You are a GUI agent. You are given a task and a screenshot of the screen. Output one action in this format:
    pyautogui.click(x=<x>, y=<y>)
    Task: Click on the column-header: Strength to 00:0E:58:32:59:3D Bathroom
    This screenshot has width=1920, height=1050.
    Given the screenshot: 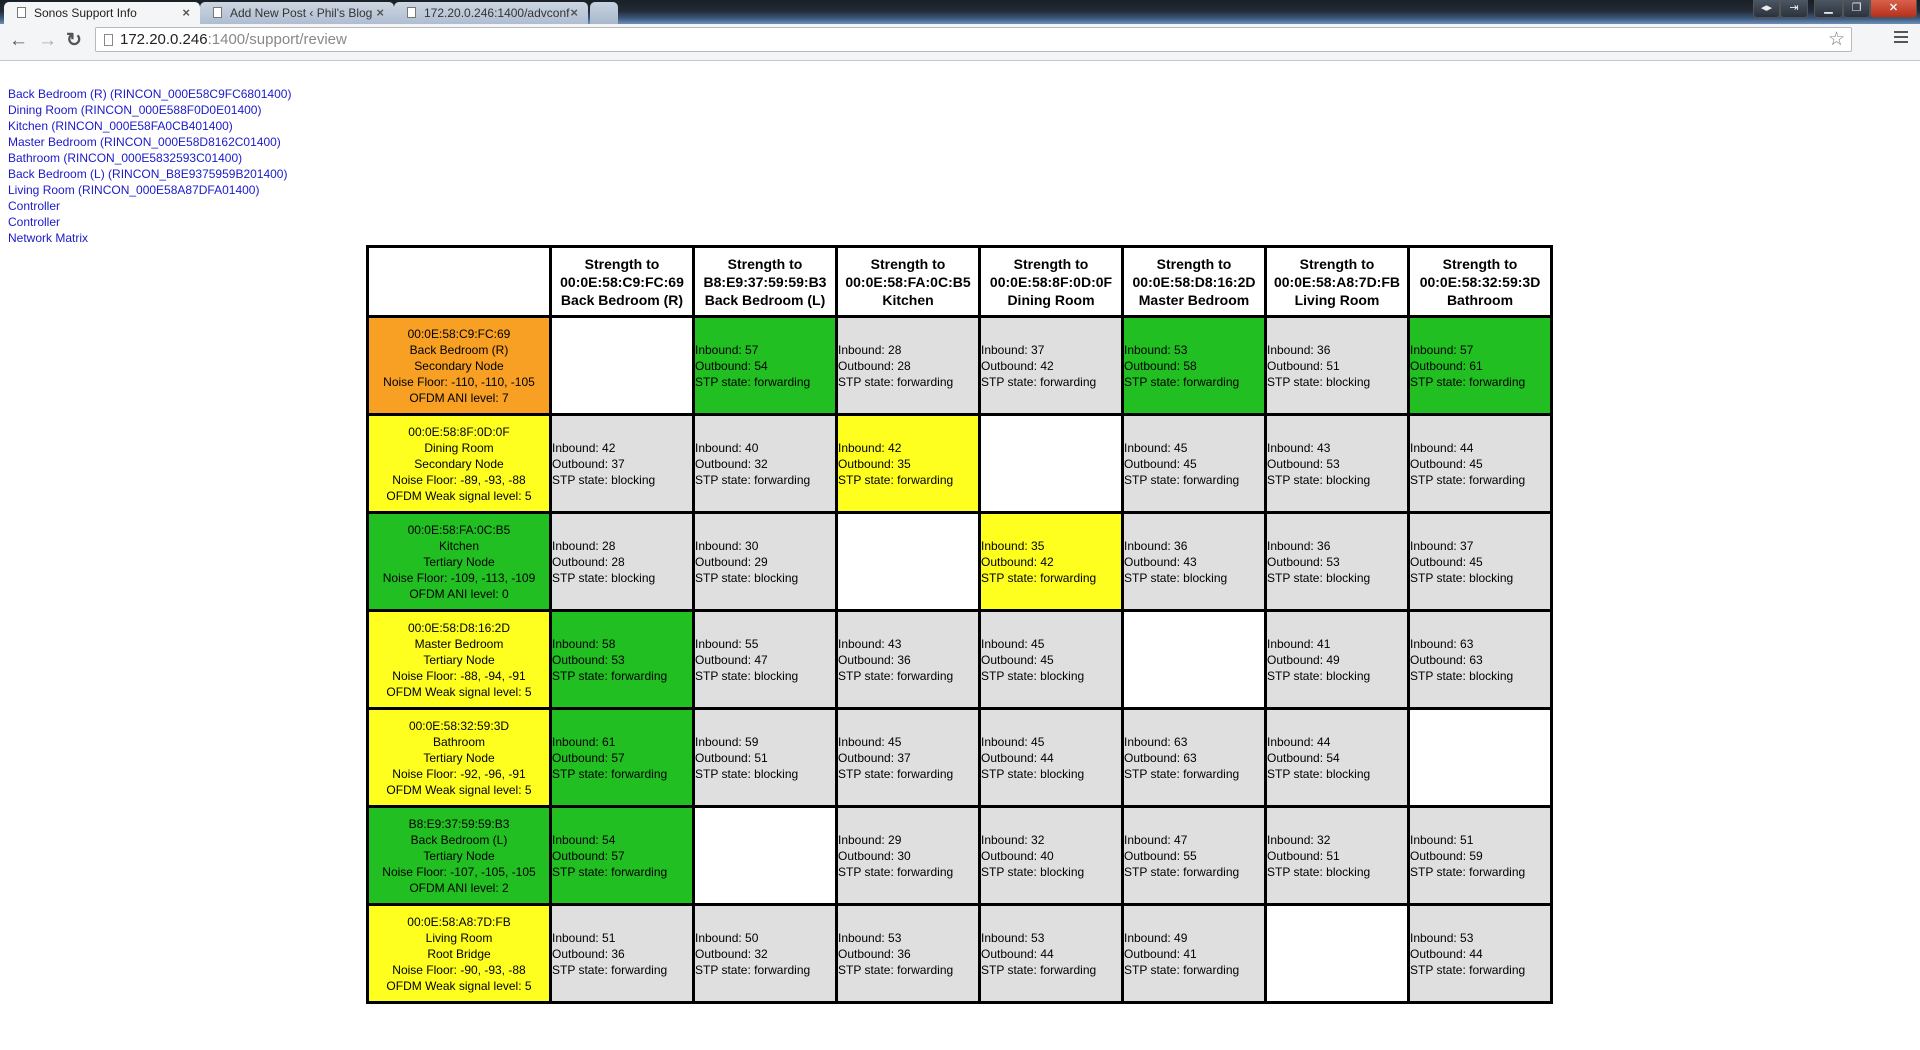 What is the action you would take?
    pyautogui.click(x=1480, y=281)
    